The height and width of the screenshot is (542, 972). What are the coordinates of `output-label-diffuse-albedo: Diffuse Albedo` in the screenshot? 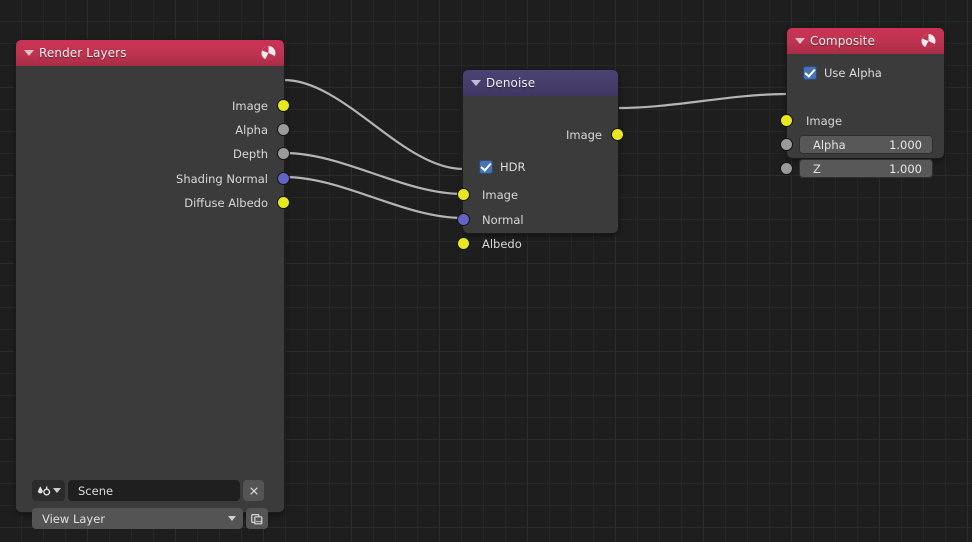 It's located at (226, 203).